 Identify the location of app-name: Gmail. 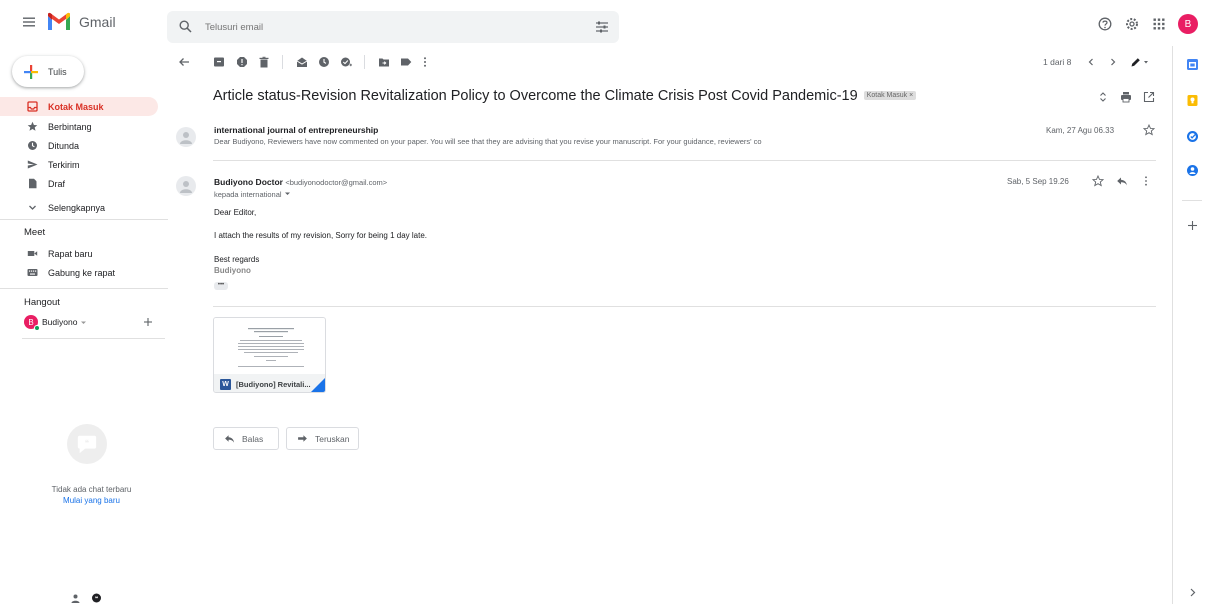
(97, 22).